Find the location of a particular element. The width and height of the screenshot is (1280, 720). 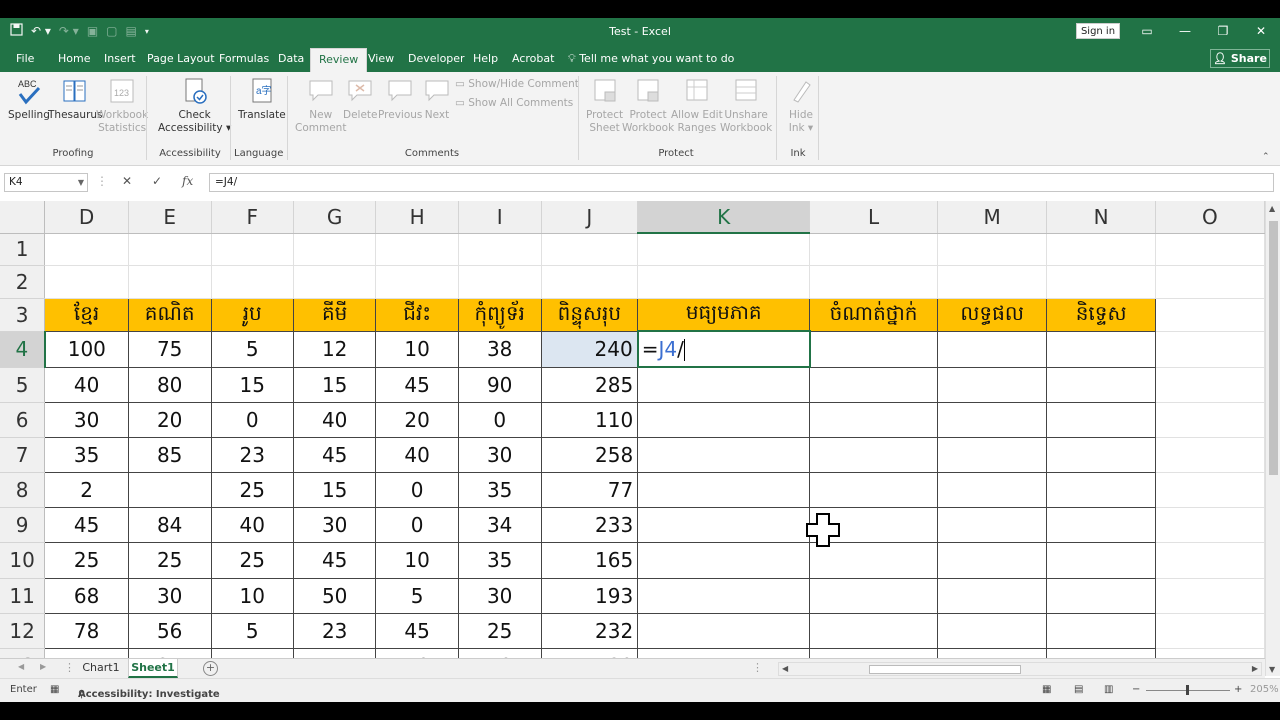

cell-k6 is located at coordinates (724, 419).